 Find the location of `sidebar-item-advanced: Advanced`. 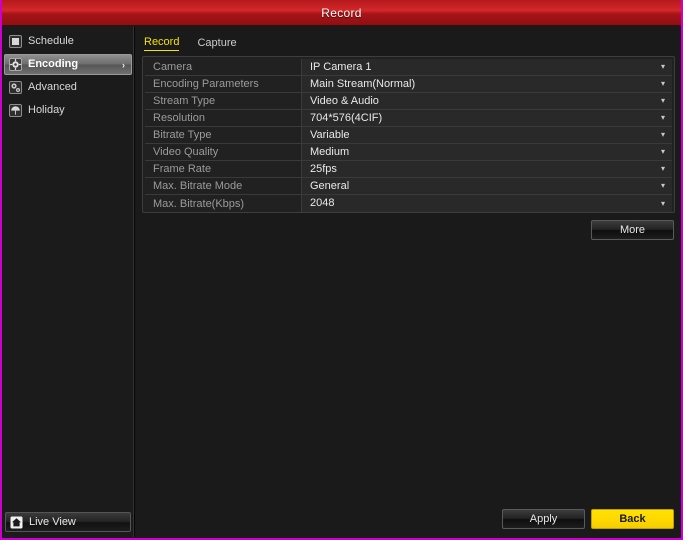

sidebar-item-advanced: Advanced is located at coordinates (68, 87).